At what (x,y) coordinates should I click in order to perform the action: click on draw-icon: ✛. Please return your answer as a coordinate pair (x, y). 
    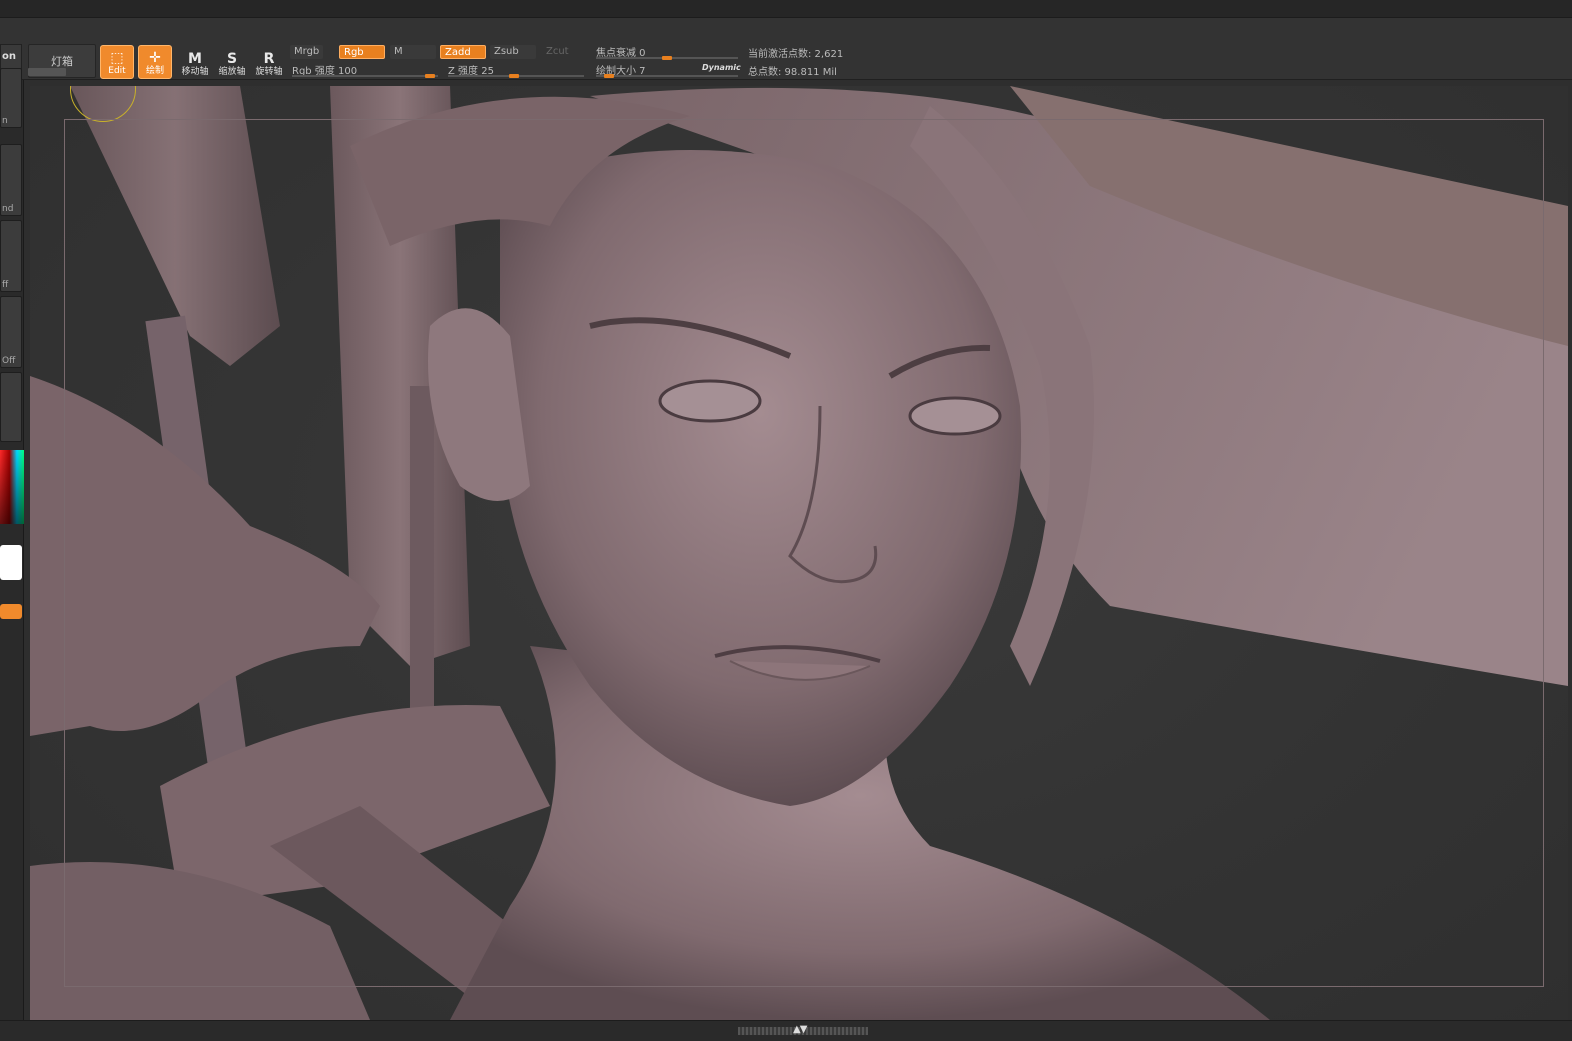
    Looking at the image, I should click on (155, 58).